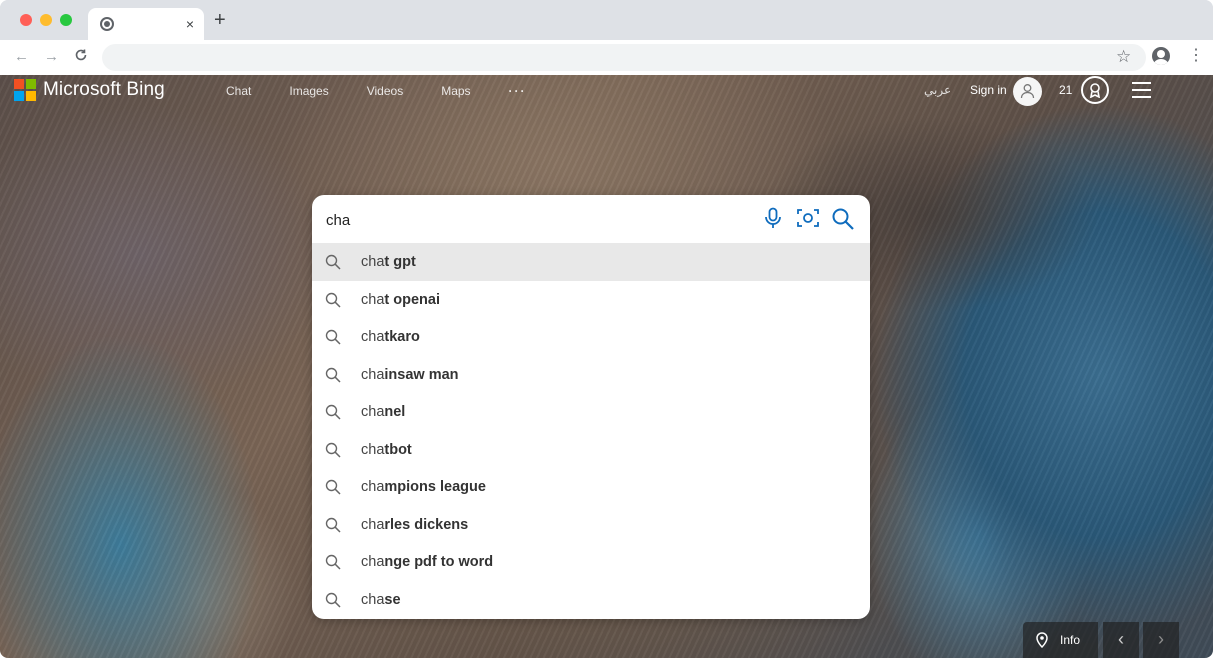 The image size is (1213, 658). I want to click on avatar, so click(1027, 91).